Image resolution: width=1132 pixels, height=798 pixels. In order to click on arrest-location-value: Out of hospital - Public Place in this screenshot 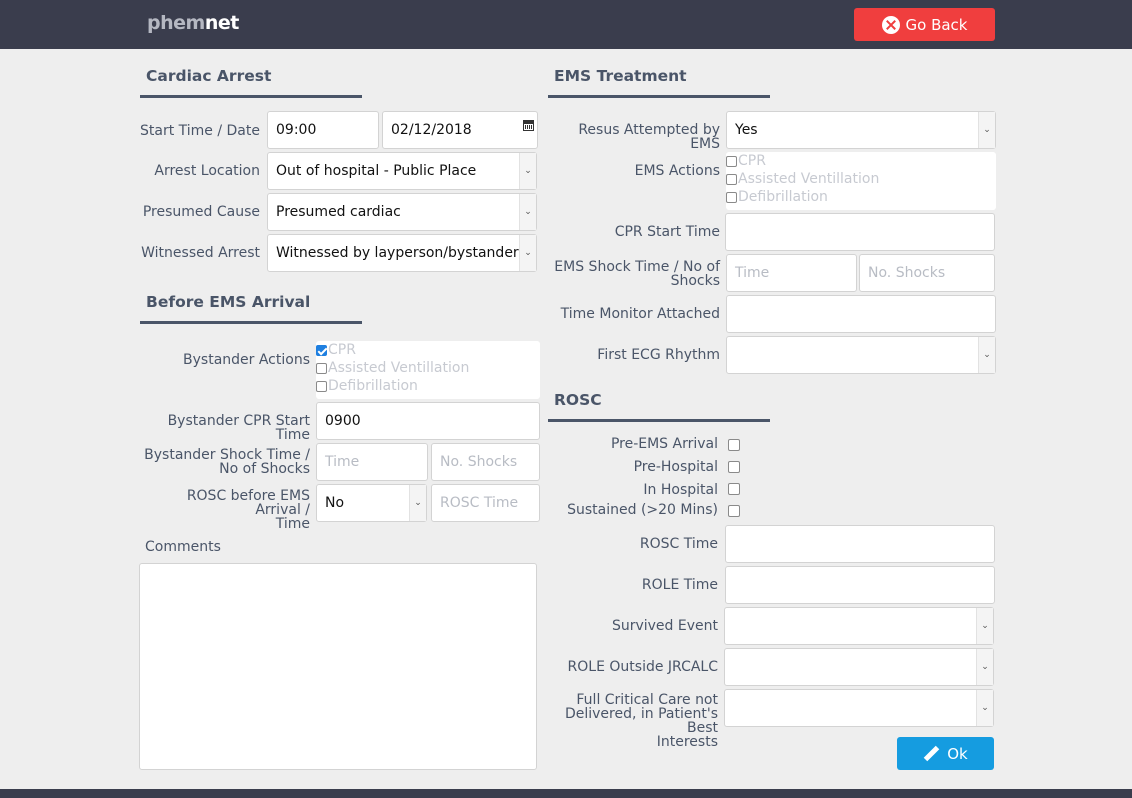, I will do `click(376, 171)`.